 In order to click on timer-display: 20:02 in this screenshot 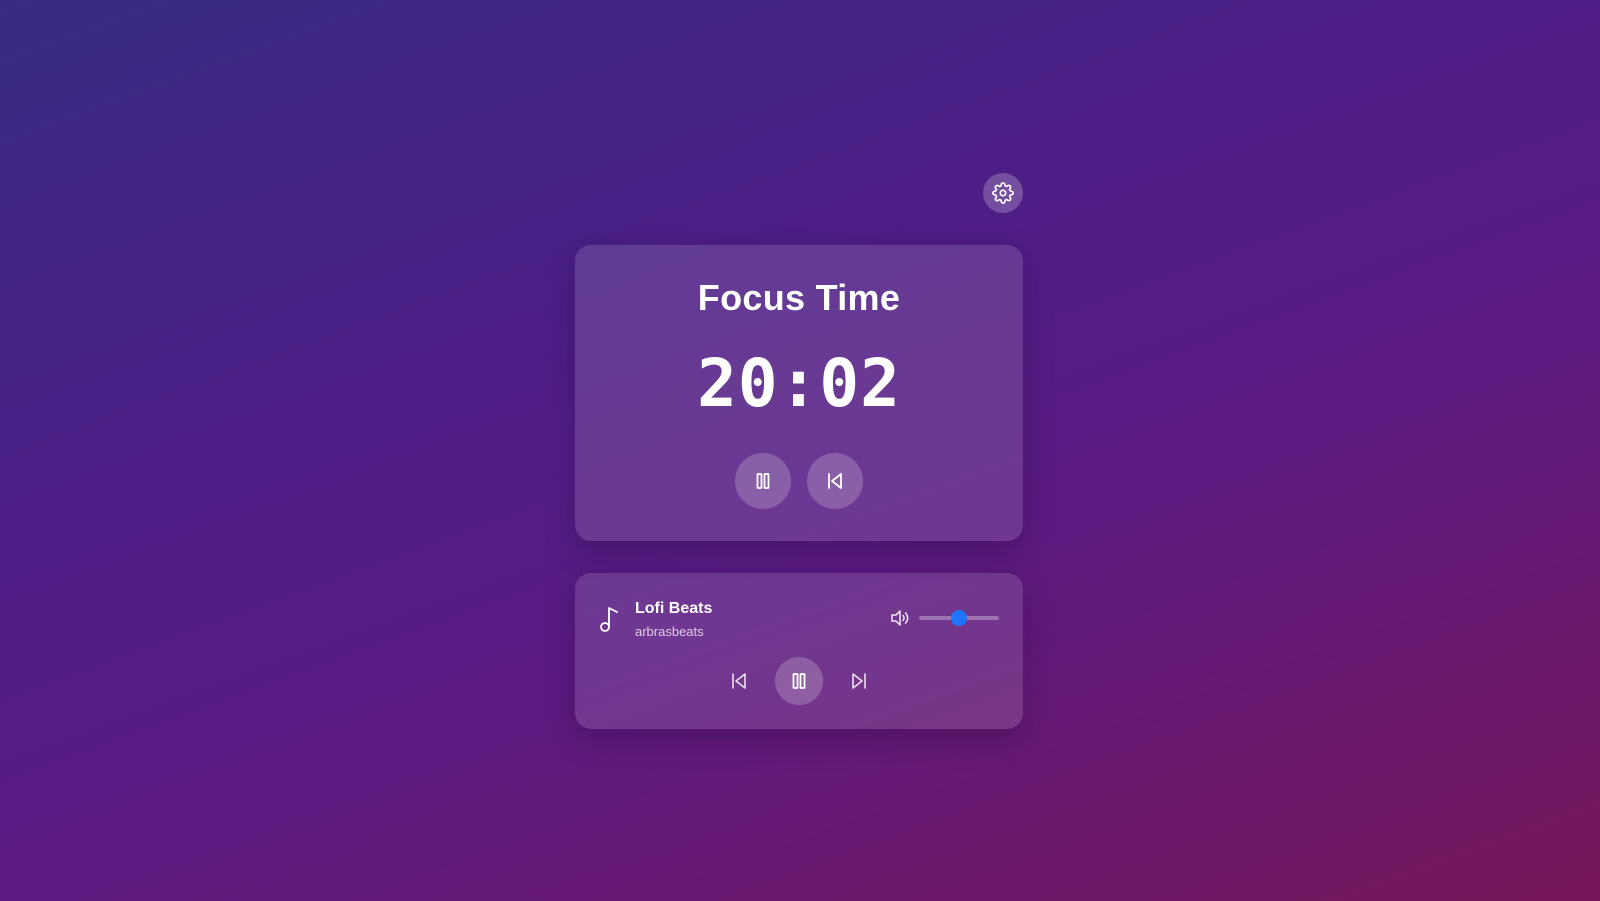, I will do `click(799, 383)`.